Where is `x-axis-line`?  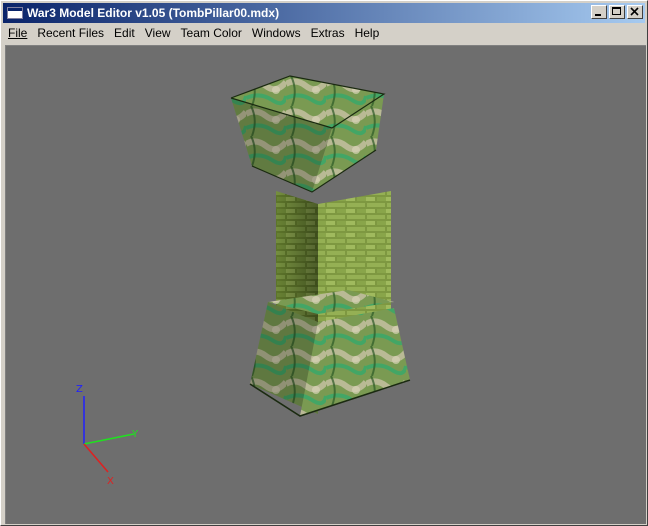
x-axis-line is located at coordinates (96, 458).